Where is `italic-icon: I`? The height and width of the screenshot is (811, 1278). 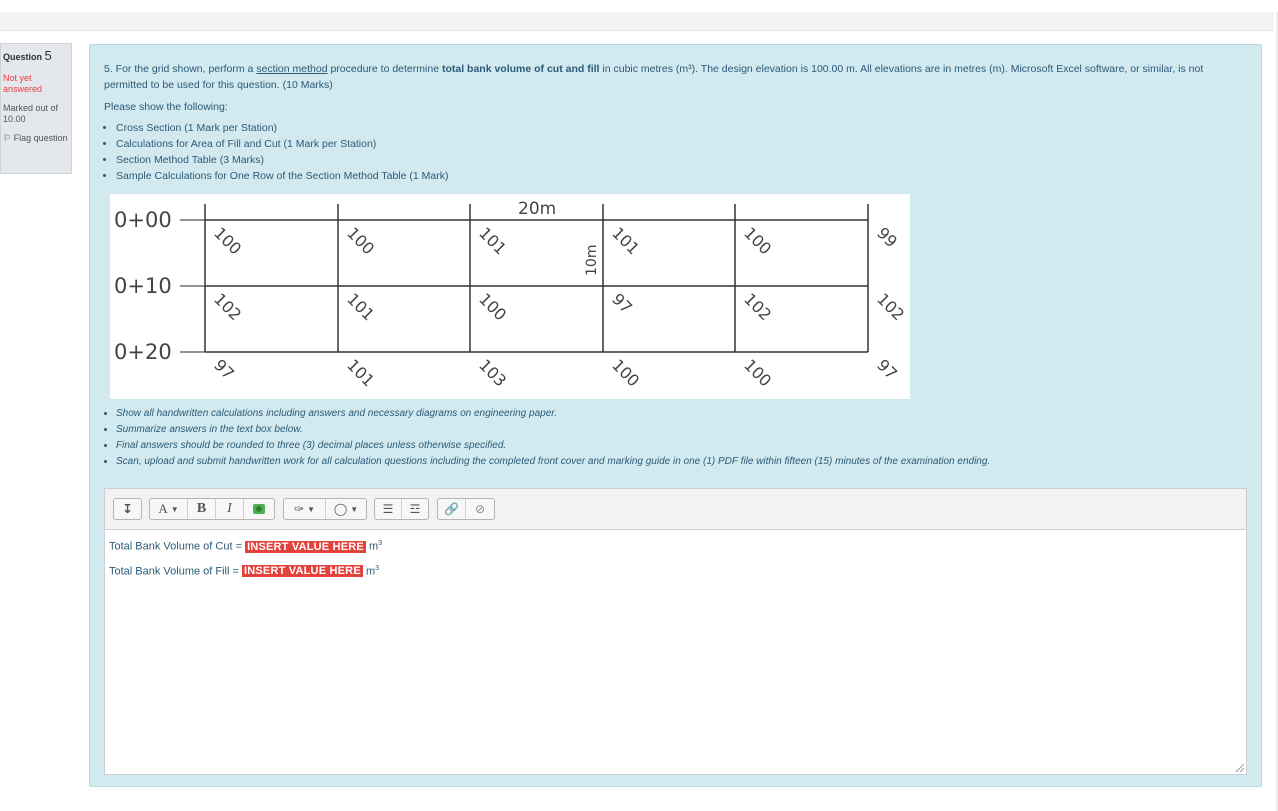
italic-icon: I is located at coordinates (230, 509).